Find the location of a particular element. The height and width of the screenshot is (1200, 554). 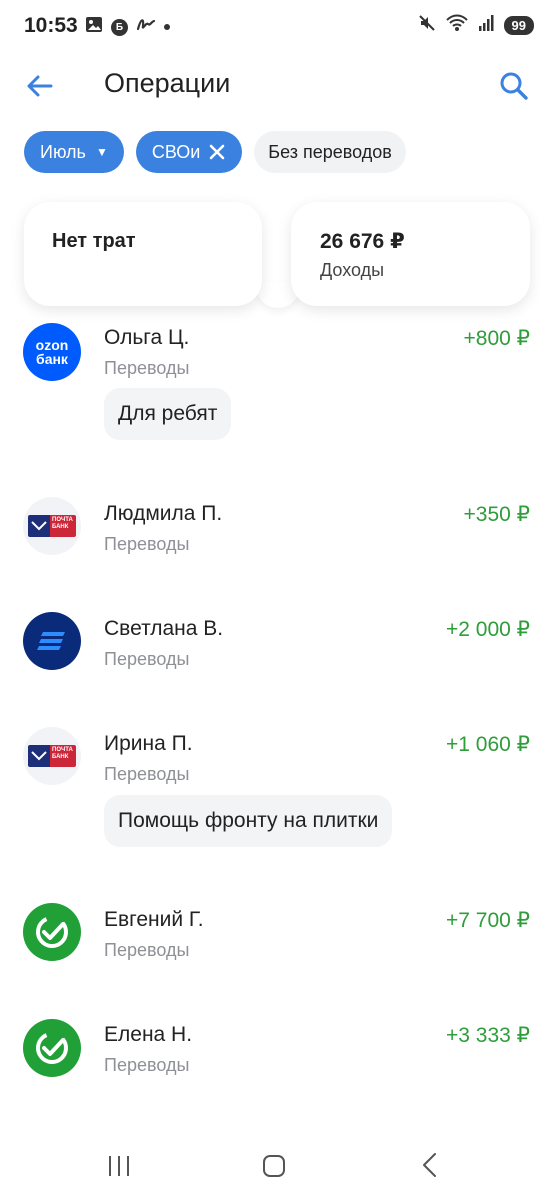

expenses-label: Нет трат is located at coordinates (94, 241).